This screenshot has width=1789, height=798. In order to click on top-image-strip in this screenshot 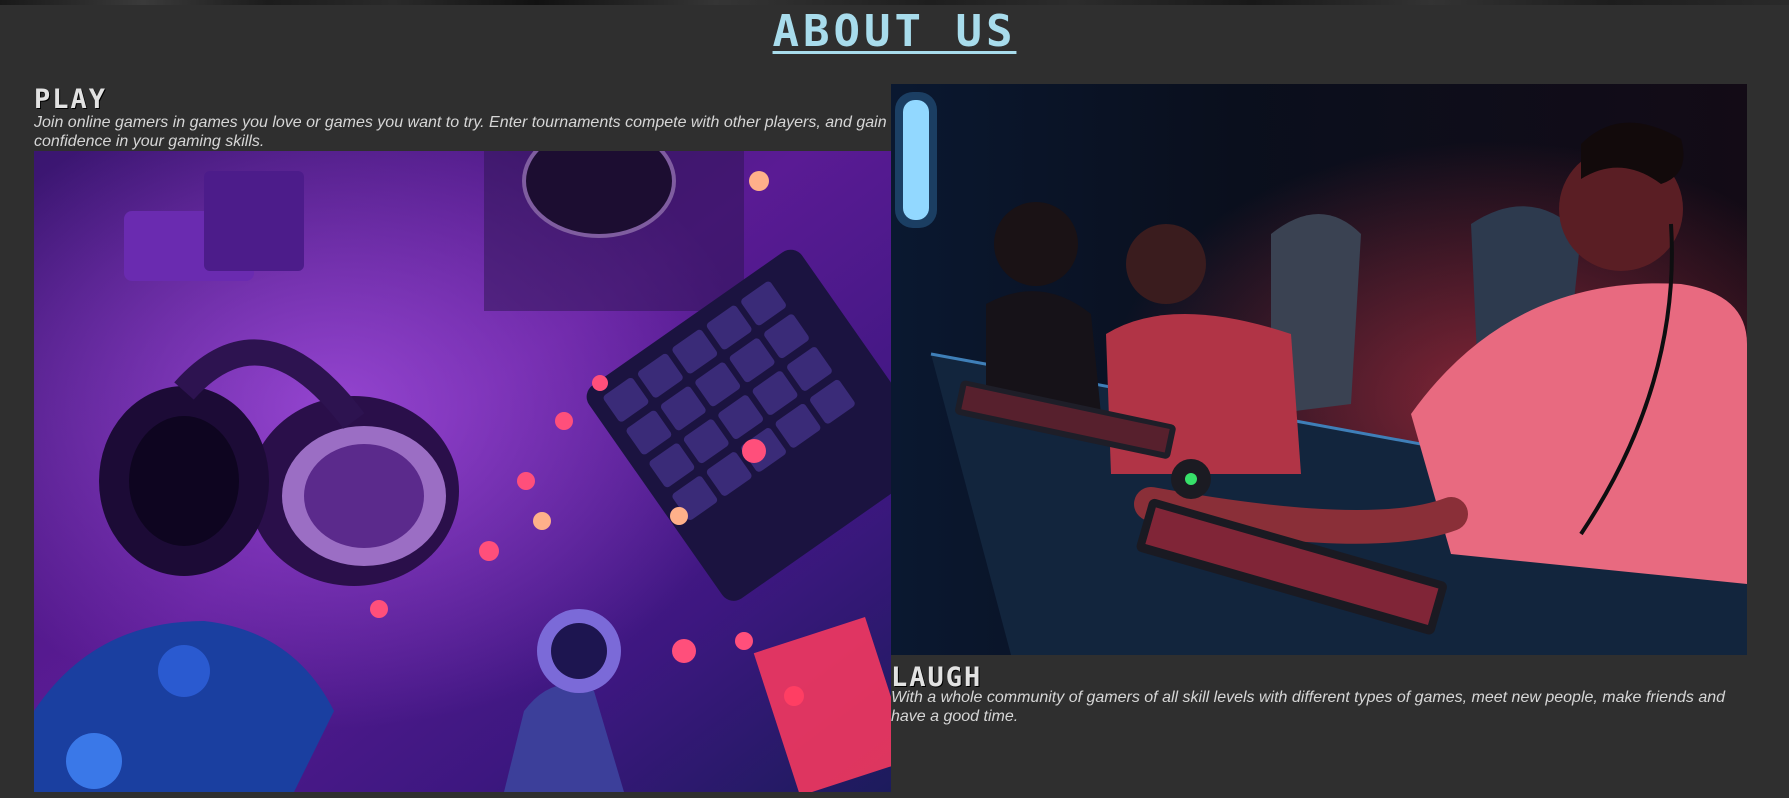, I will do `click(894, 2)`.